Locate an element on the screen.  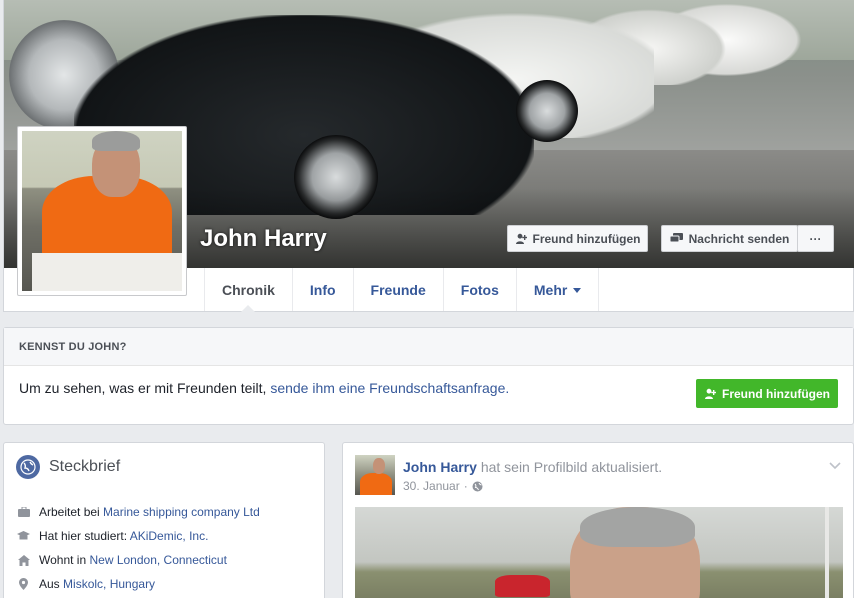
home-icon is located at coordinates (23, 560).